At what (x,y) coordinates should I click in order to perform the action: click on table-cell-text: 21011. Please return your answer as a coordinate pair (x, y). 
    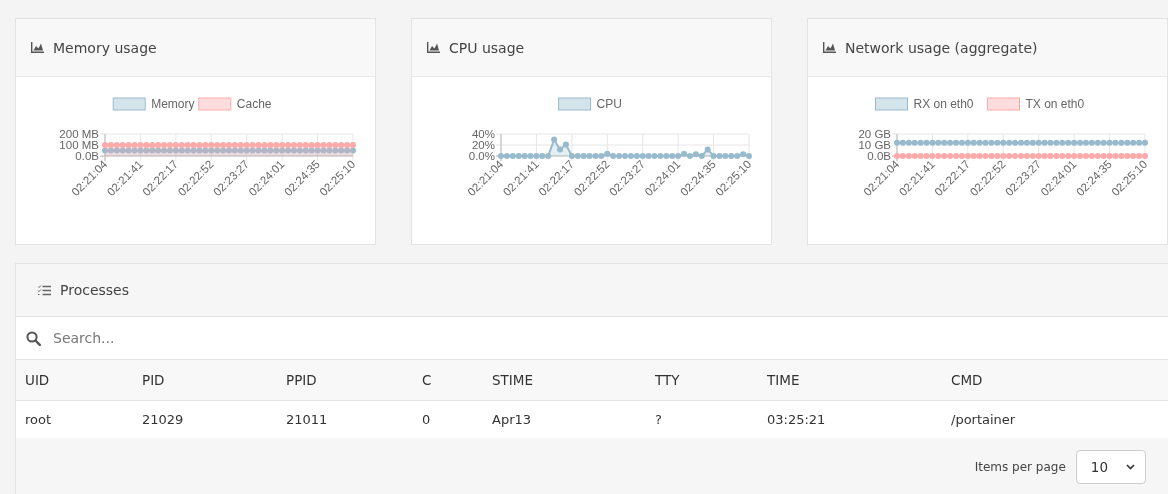
    Looking at the image, I should click on (307, 419).